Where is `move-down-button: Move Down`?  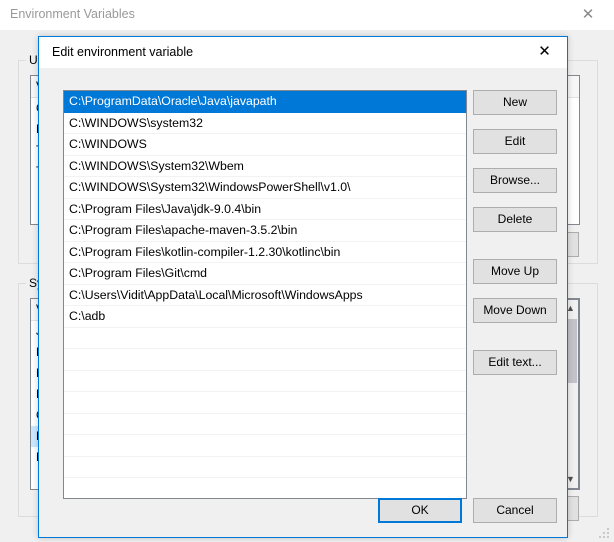 move-down-button: Move Down is located at coordinates (515, 310).